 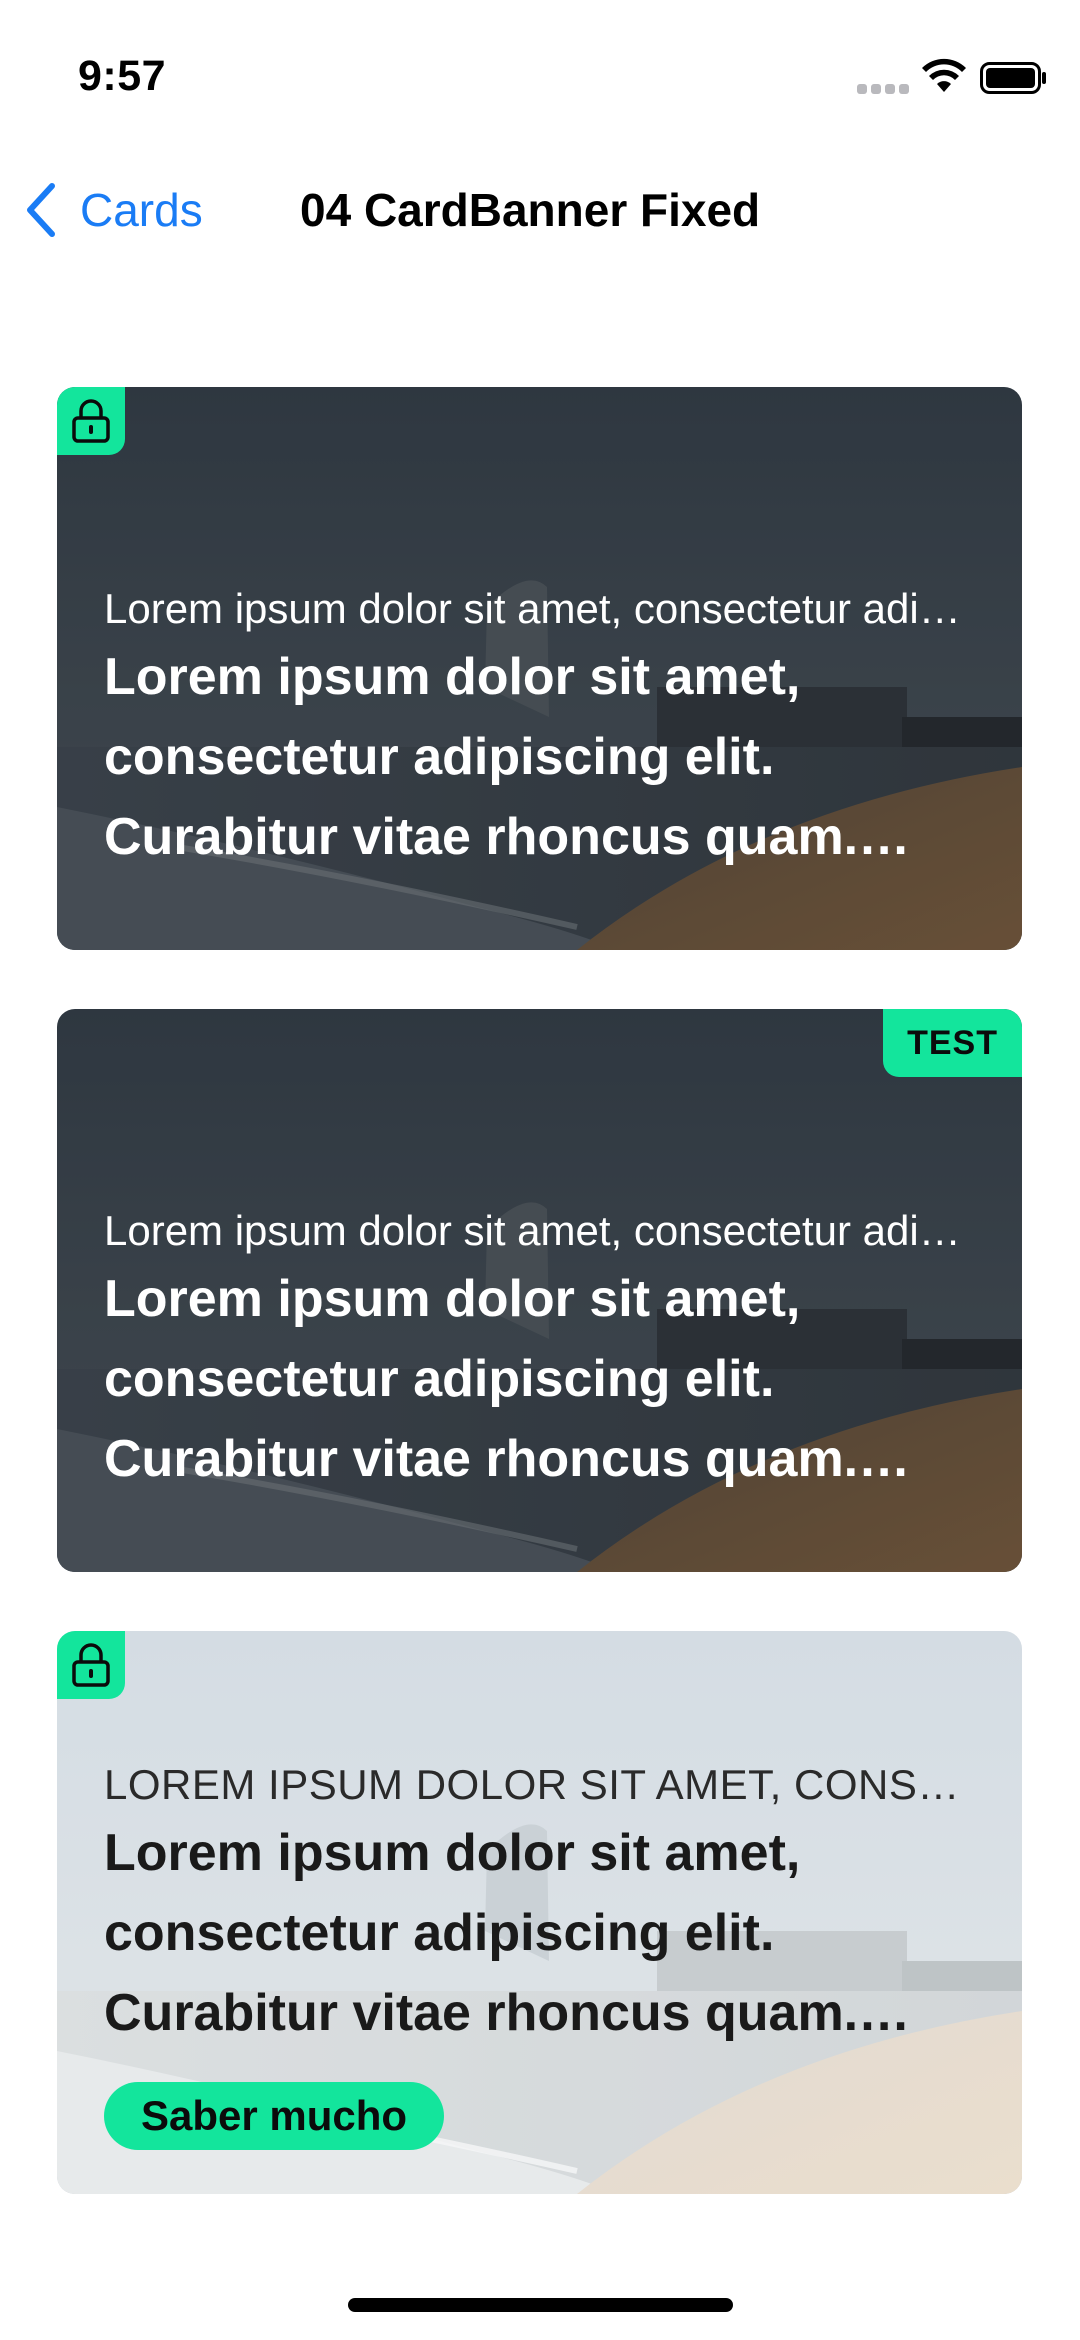 I want to click on navigation-bar: Cards 04 CardBanner Fixed, so click(x=540, y=210).